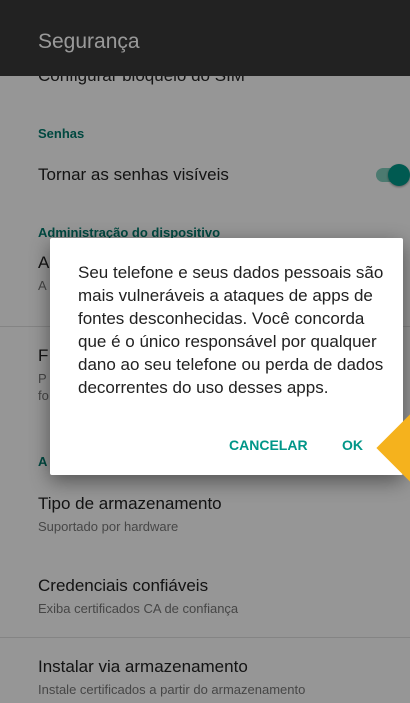 The height and width of the screenshot is (703, 410). What do you see at coordinates (352, 445) in the screenshot?
I see `ok-button: OK` at bounding box center [352, 445].